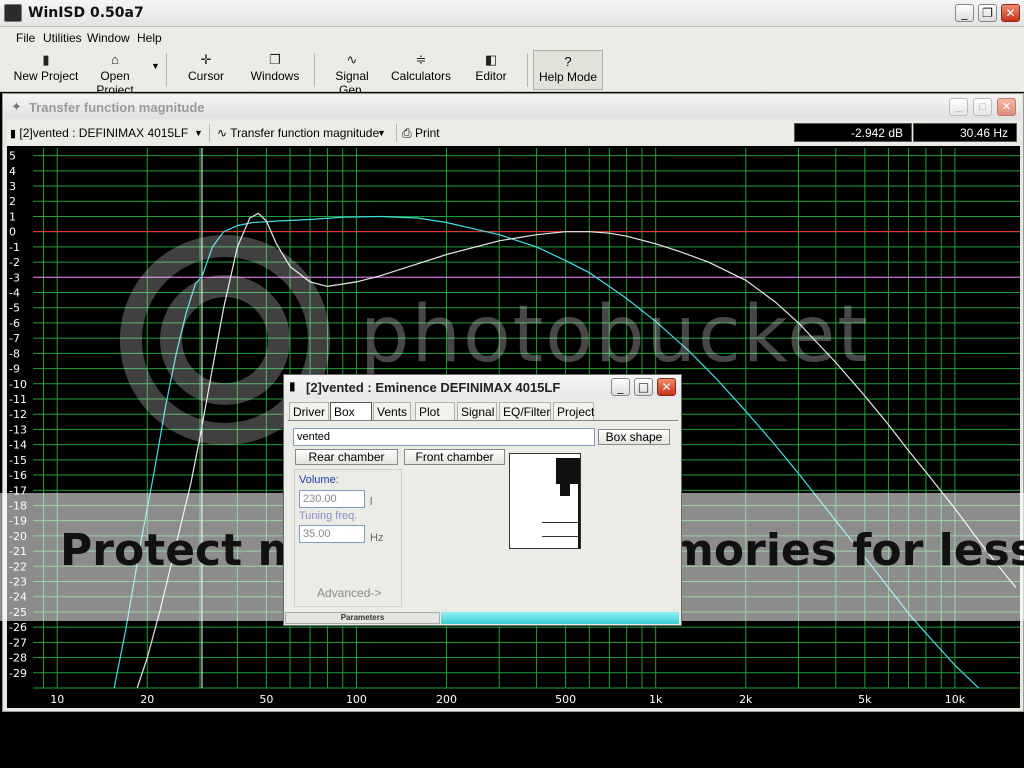 The width and height of the screenshot is (1024, 768). I want to click on volume-input: 230.00, so click(332, 499).